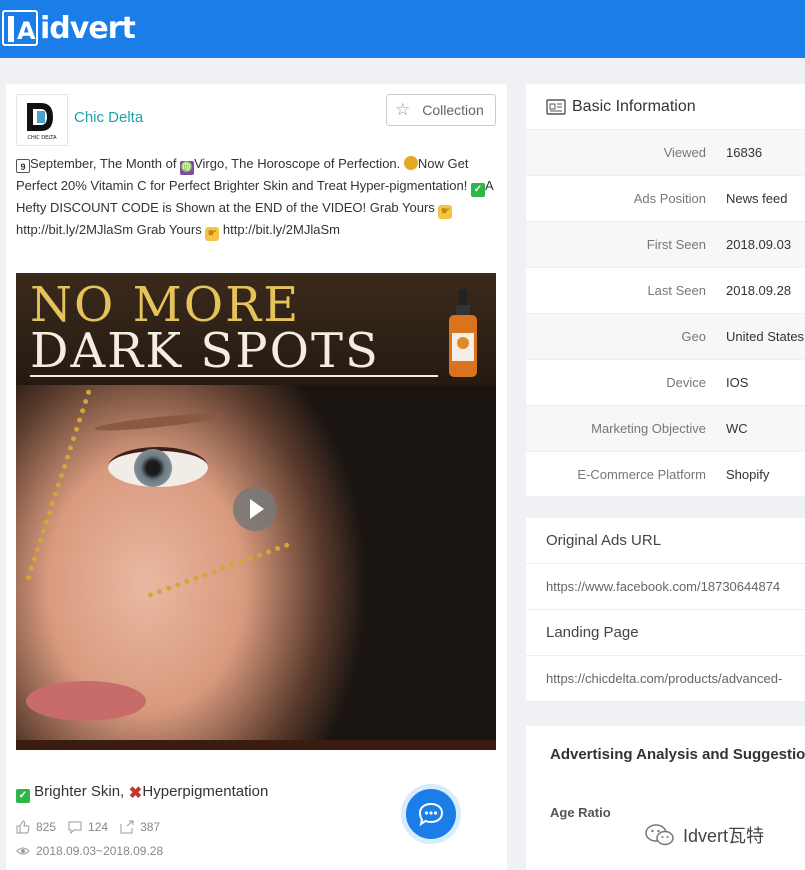 The width and height of the screenshot is (805, 870). Describe the element at coordinates (641, 474) in the screenshot. I see `info-label: E-Commerce Platform` at that location.